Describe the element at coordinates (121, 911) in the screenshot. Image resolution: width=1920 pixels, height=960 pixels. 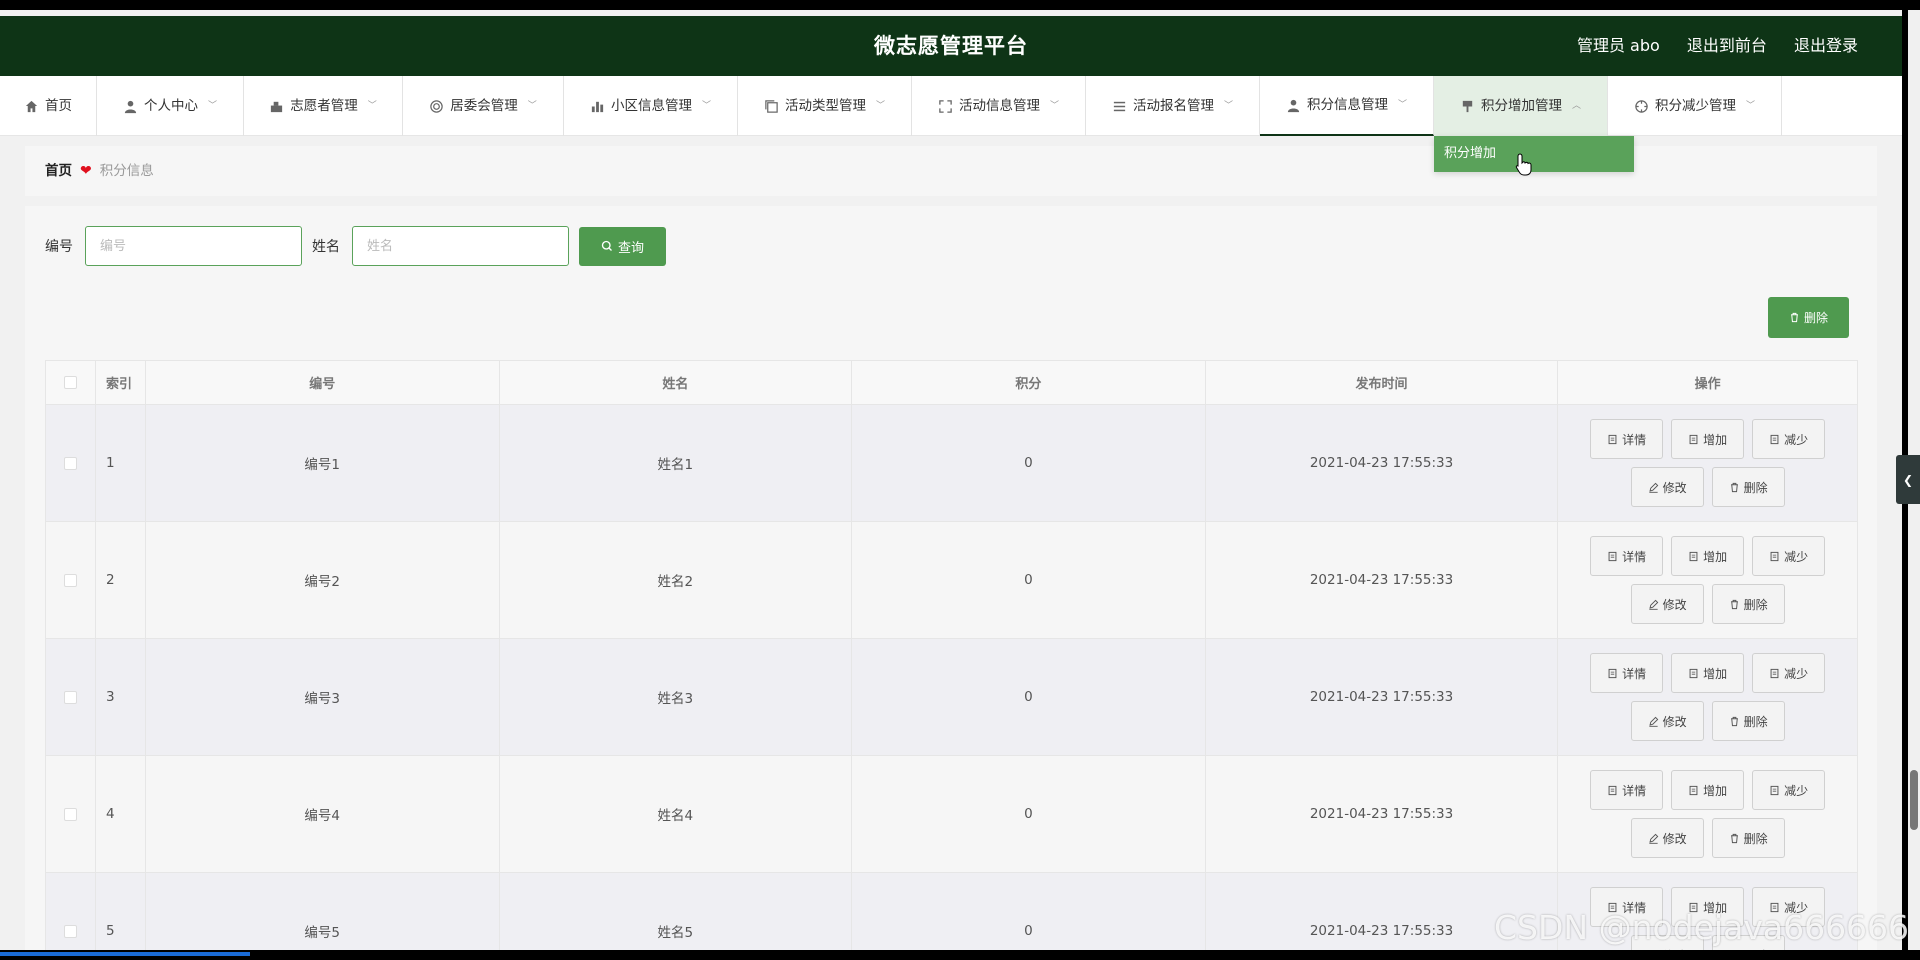
I see `cell-index: 5` at that location.